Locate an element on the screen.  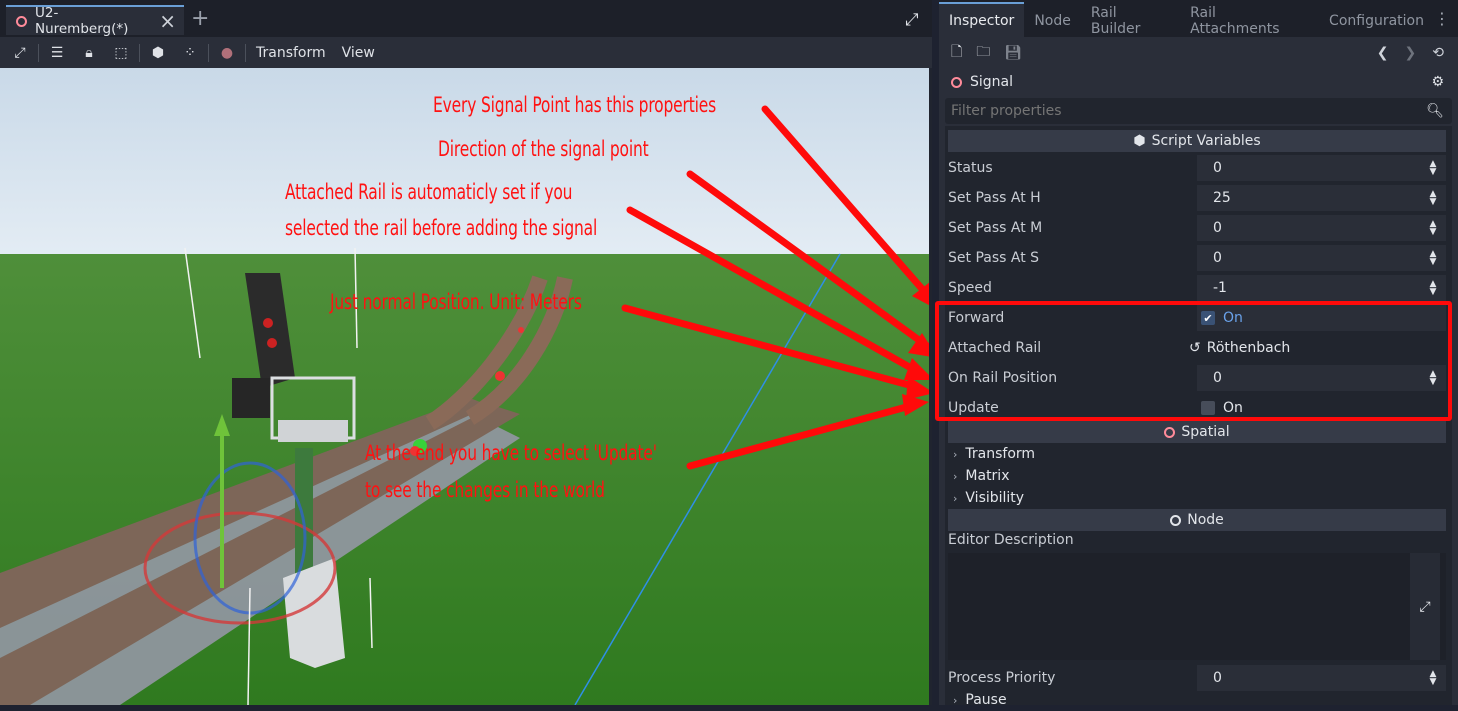
annotation-update-1: At the end you have to select 'Update' is located at coordinates (511, 453).